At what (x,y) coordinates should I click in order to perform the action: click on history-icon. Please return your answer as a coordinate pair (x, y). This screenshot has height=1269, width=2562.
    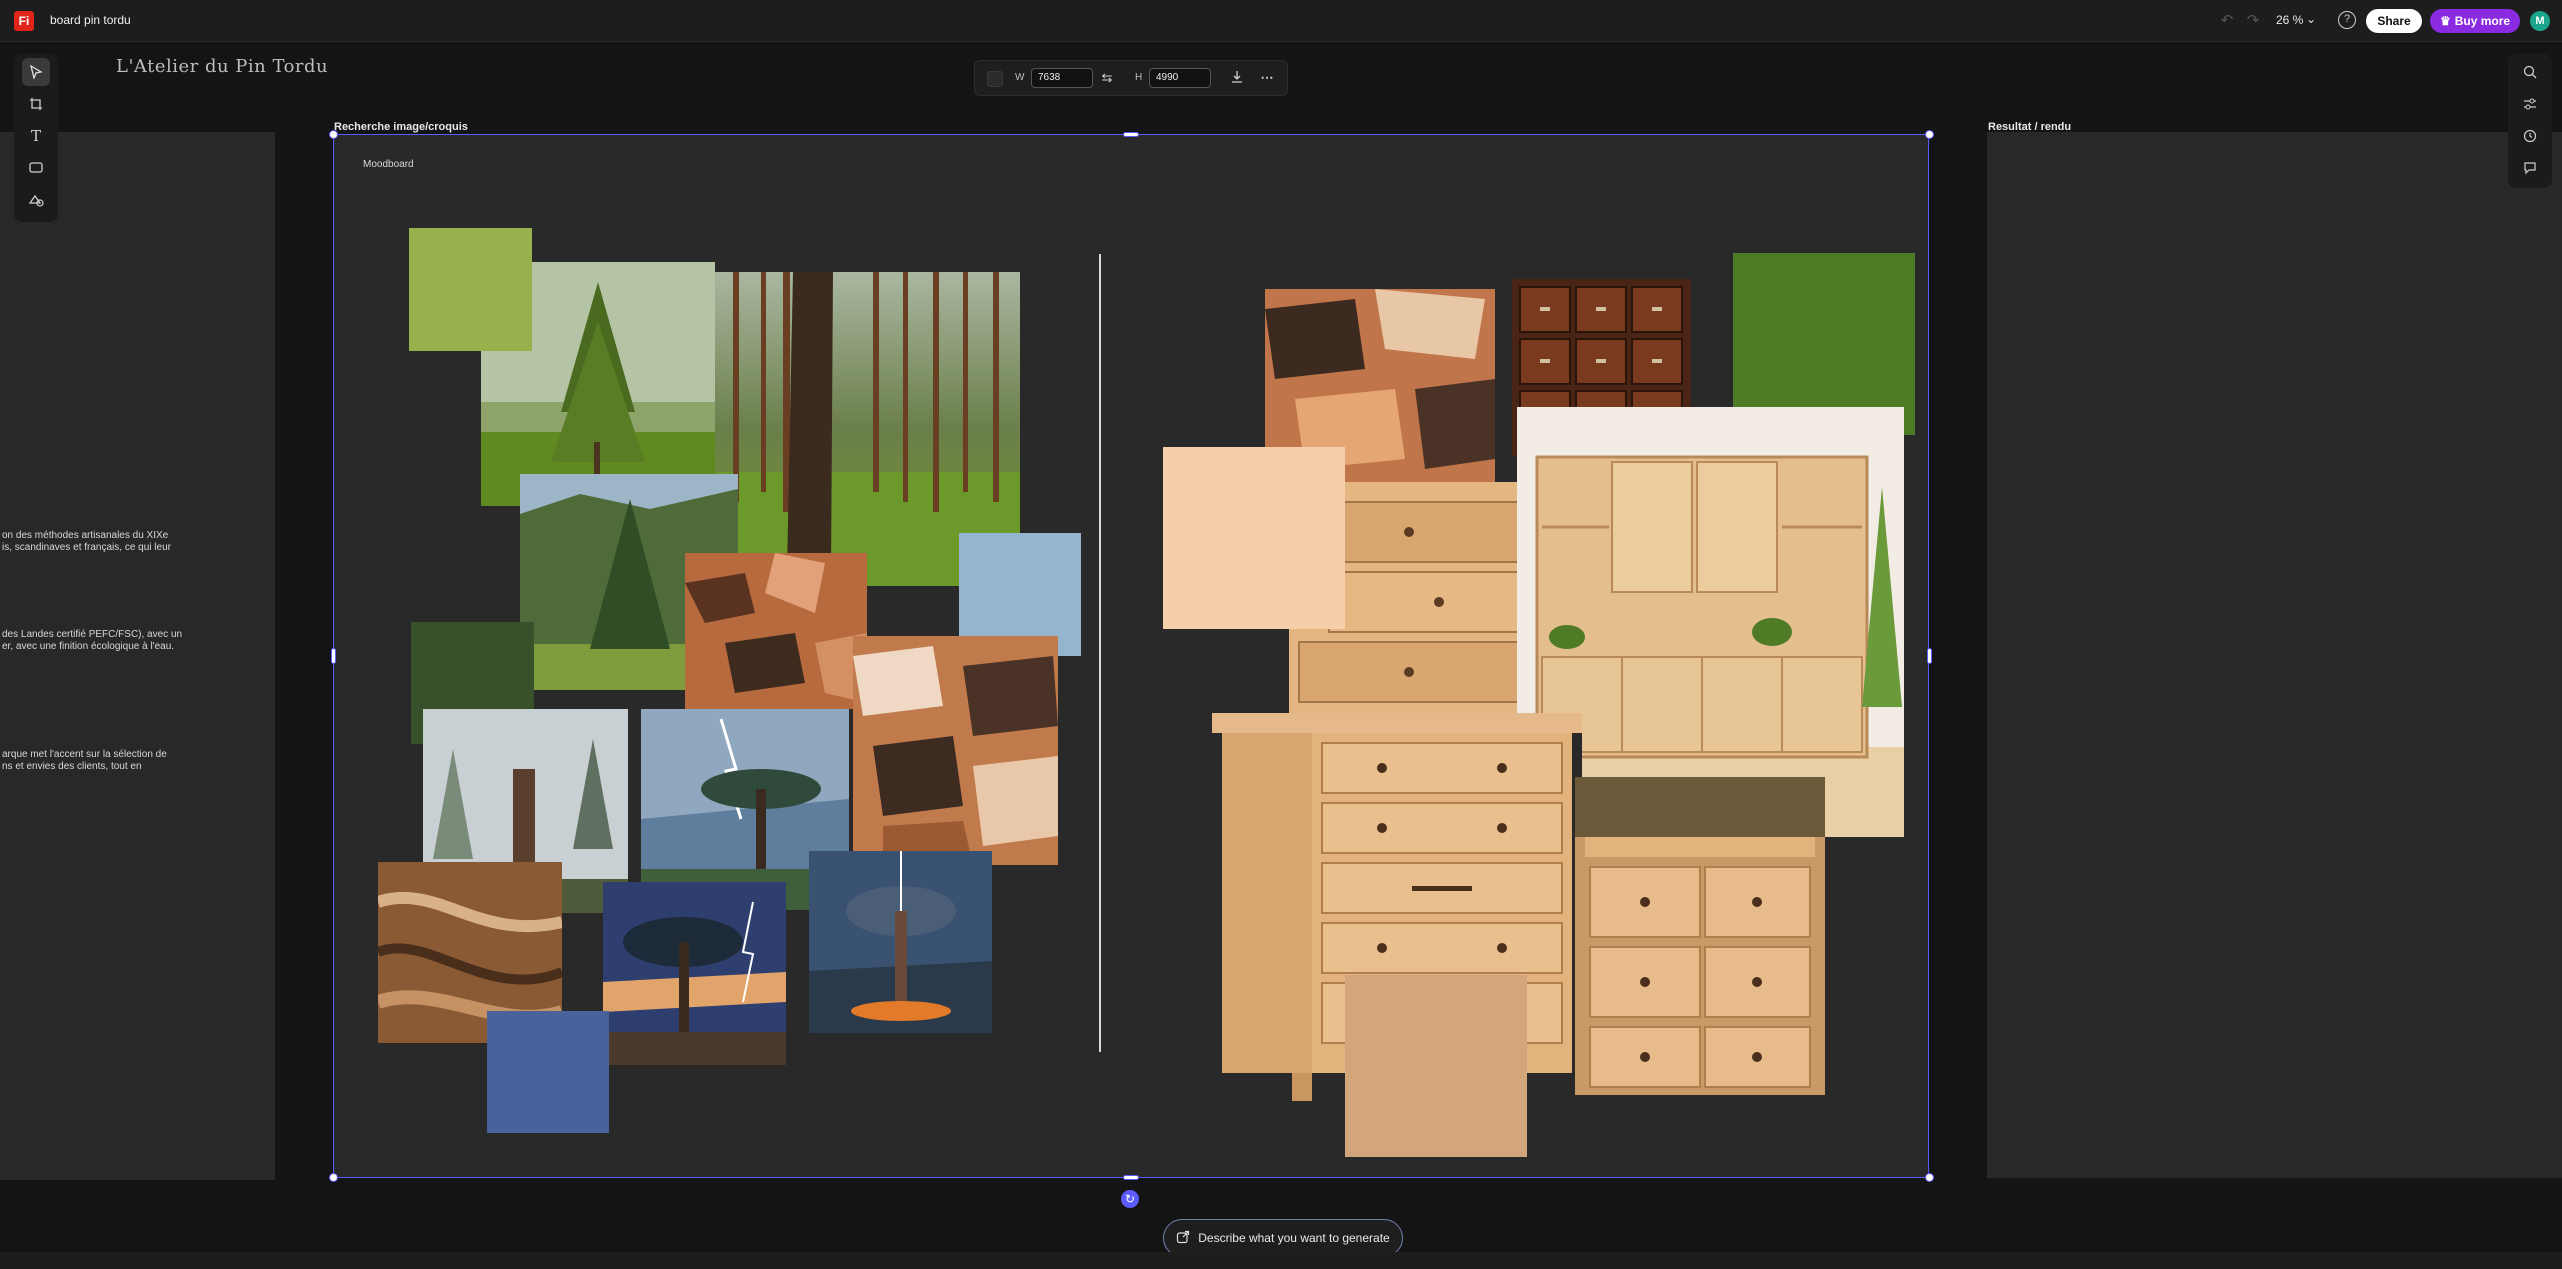
    Looking at the image, I should click on (2530, 136).